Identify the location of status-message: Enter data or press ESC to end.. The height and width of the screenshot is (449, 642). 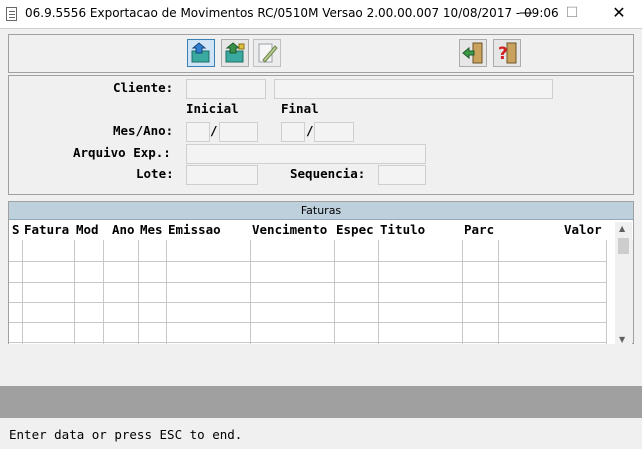
(126, 434).